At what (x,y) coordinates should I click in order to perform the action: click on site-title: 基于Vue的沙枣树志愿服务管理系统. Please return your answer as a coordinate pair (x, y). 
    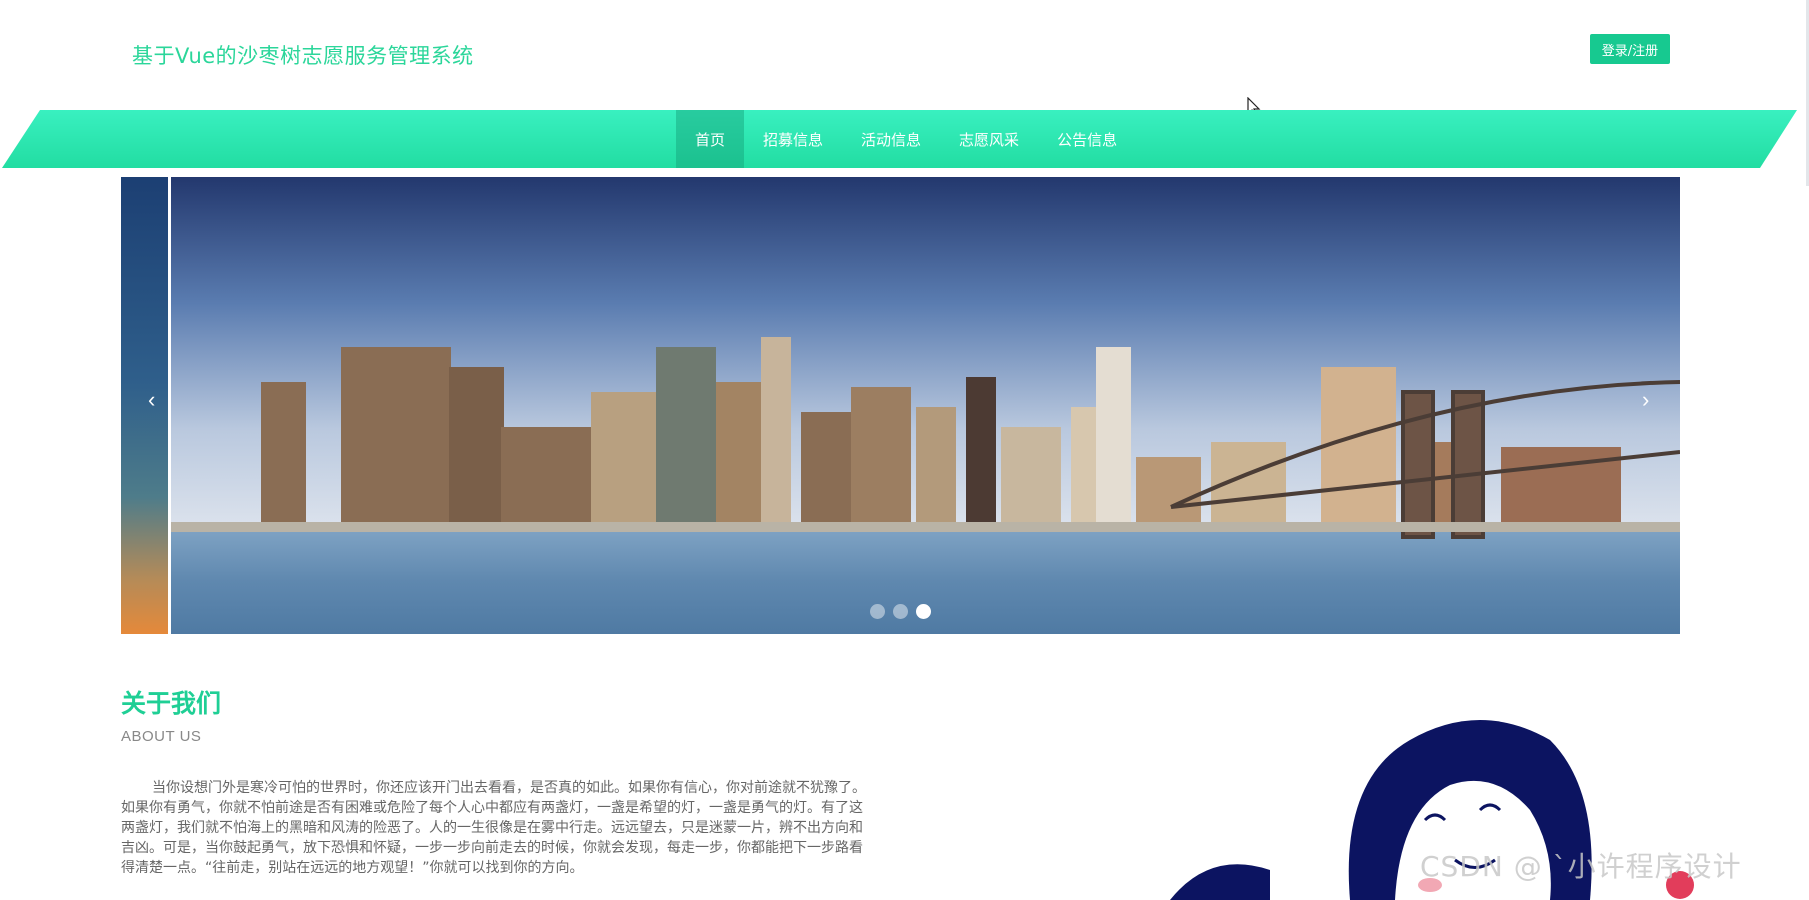
    Looking at the image, I should click on (303, 56).